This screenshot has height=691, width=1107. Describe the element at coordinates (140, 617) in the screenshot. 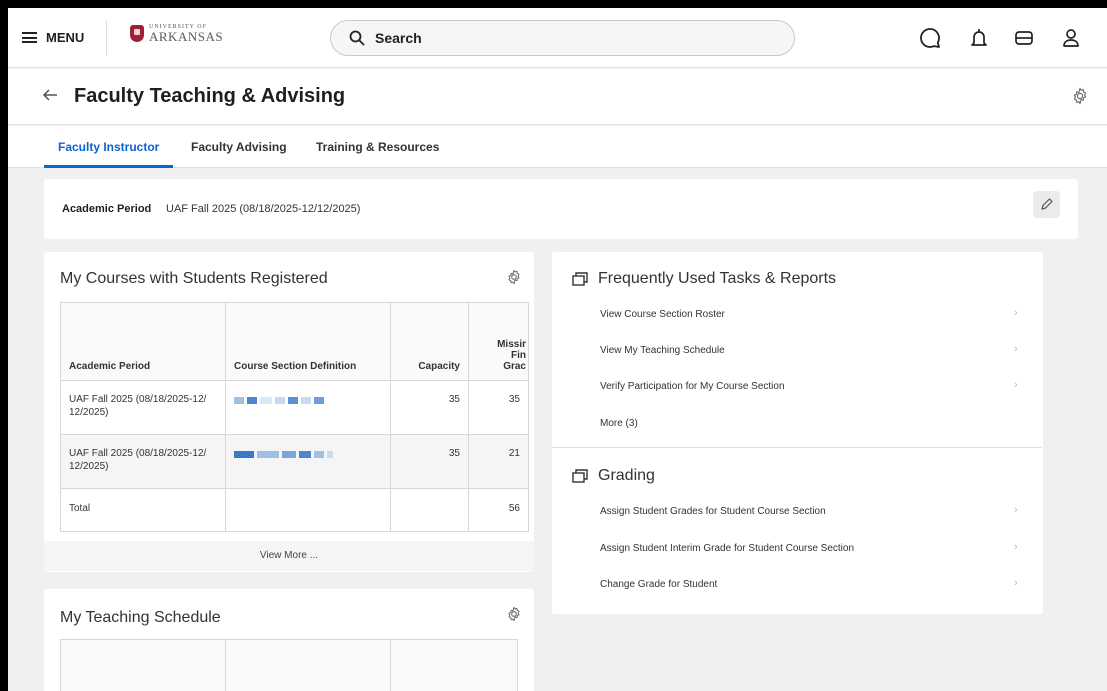

I see `card-title: My Teaching Schedule` at that location.